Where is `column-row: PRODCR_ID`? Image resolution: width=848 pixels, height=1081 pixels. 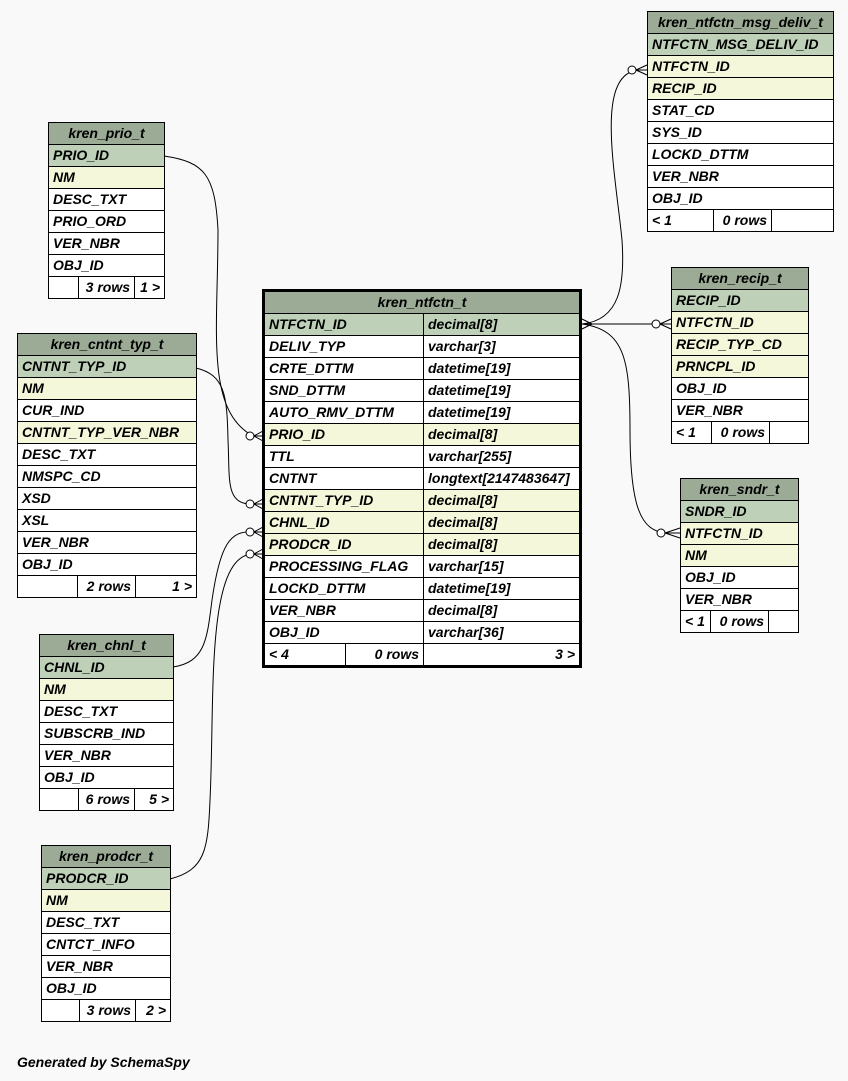 column-row: PRODCR_ID is located at coordinates (106, 878).